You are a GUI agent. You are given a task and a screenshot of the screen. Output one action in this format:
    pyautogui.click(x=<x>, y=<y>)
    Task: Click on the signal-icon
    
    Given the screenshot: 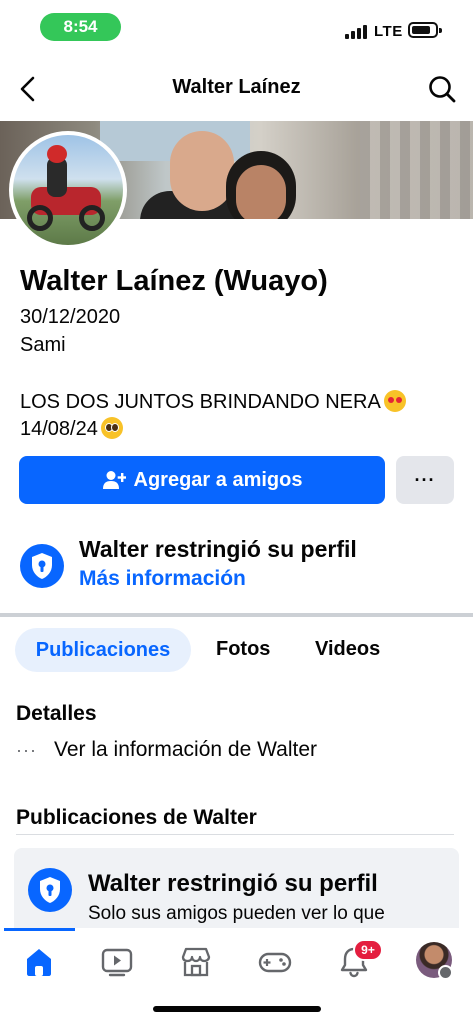 What is the action you would take?
    pyautogui.click(x=356, y=32)
    